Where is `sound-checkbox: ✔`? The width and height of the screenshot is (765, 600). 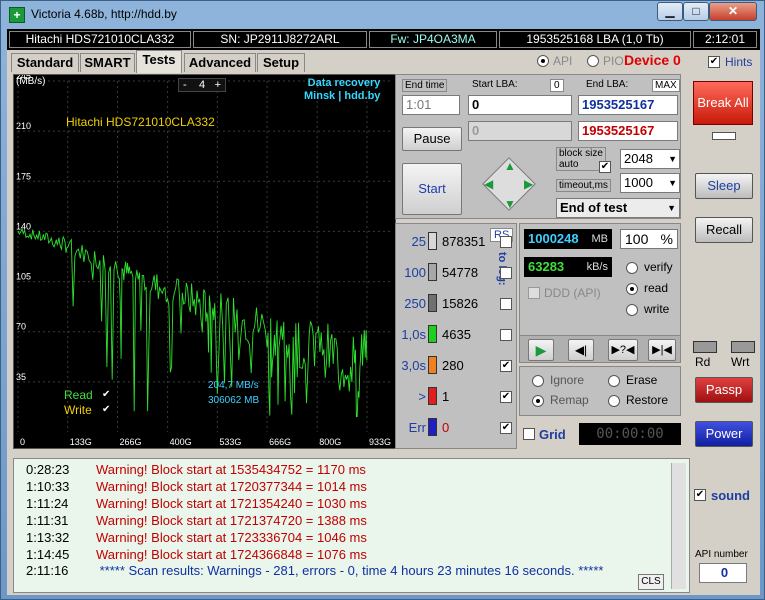 sound-checkbox: ✔ is located at coordinates (700, 495).